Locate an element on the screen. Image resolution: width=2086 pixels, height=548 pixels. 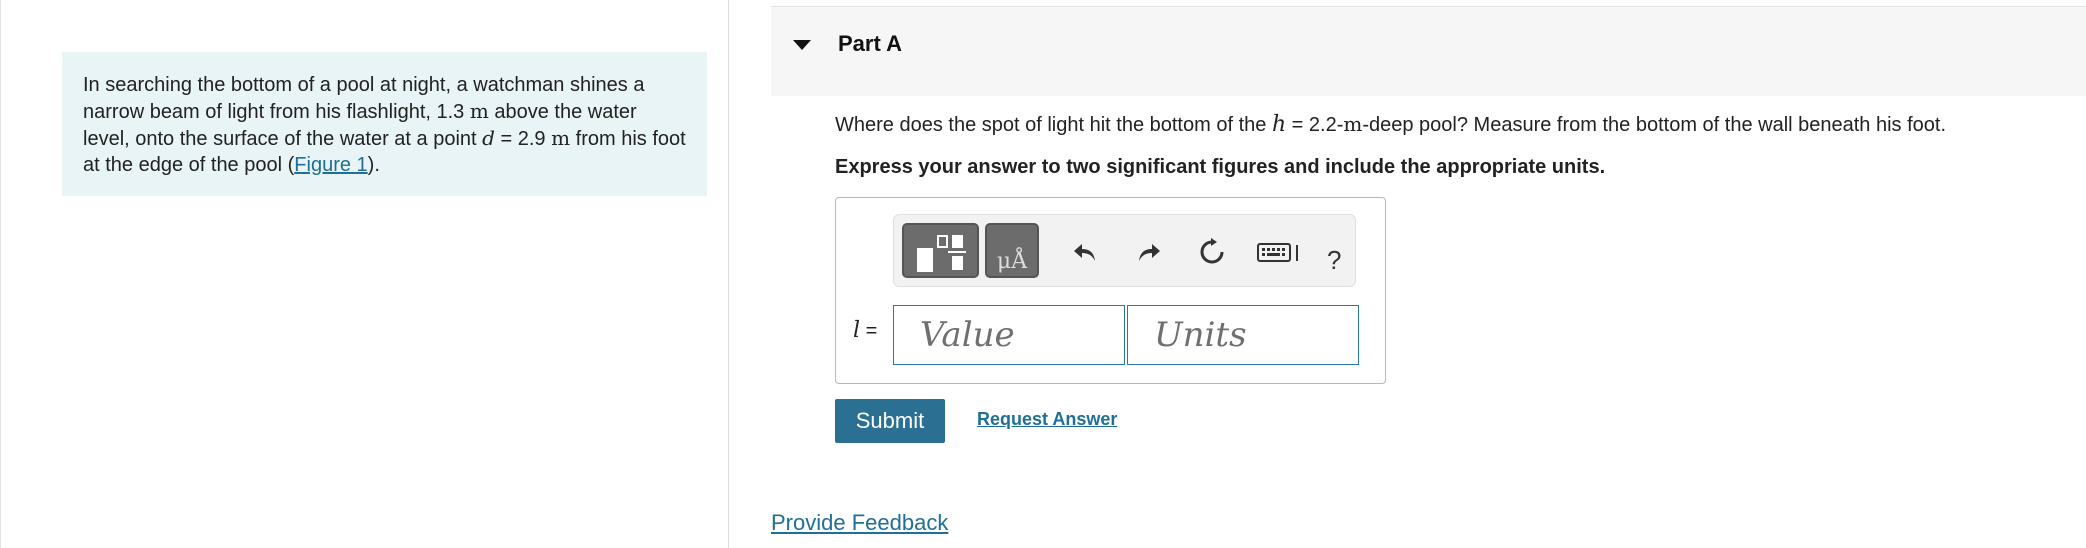
part-a-header: Part A is located at coordinates (1428, 51).